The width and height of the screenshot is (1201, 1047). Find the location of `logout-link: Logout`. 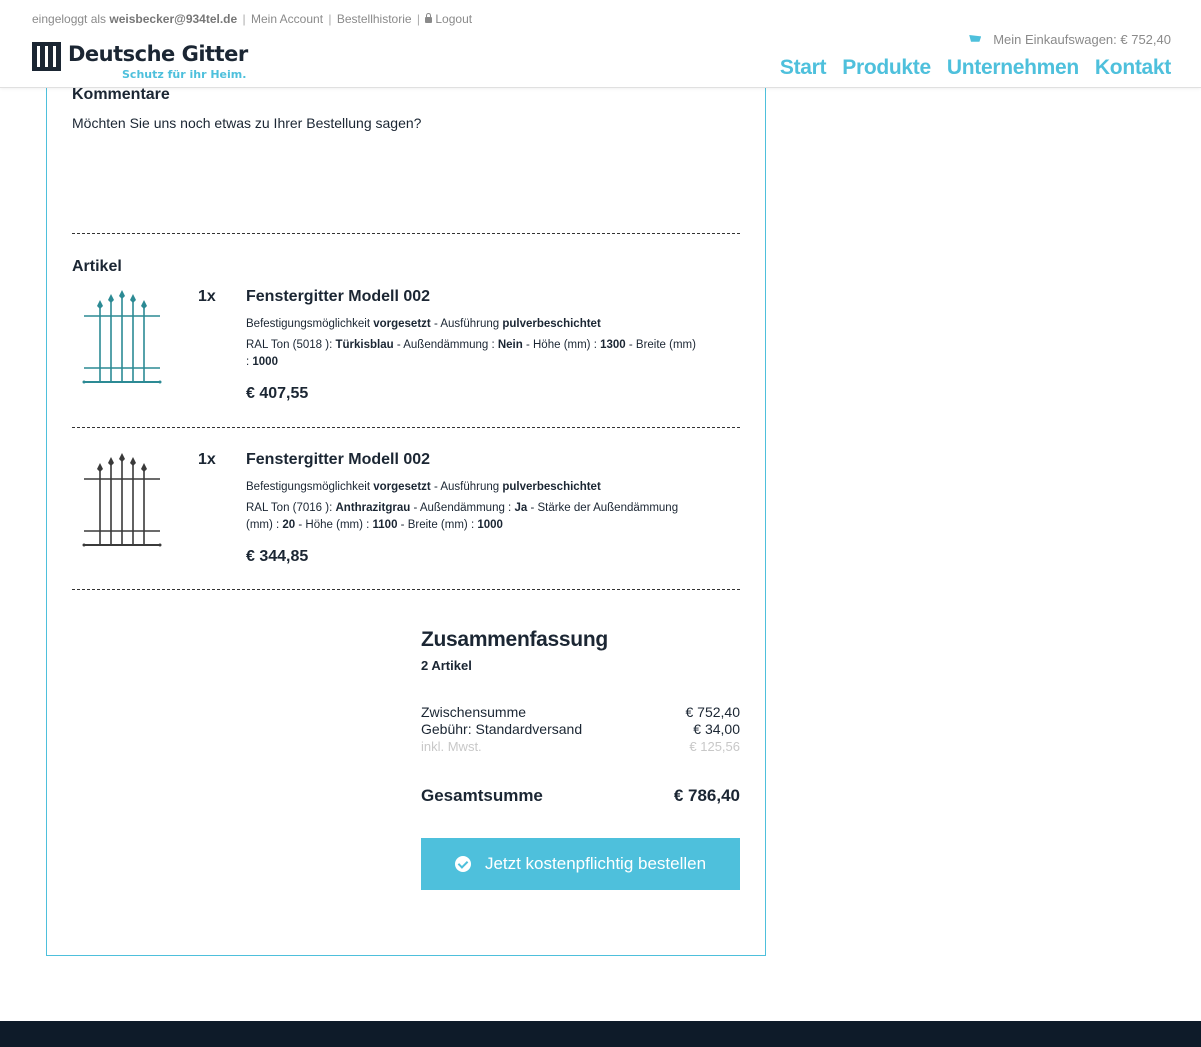

logout-link: Logout is located at coordinates (448, 19).